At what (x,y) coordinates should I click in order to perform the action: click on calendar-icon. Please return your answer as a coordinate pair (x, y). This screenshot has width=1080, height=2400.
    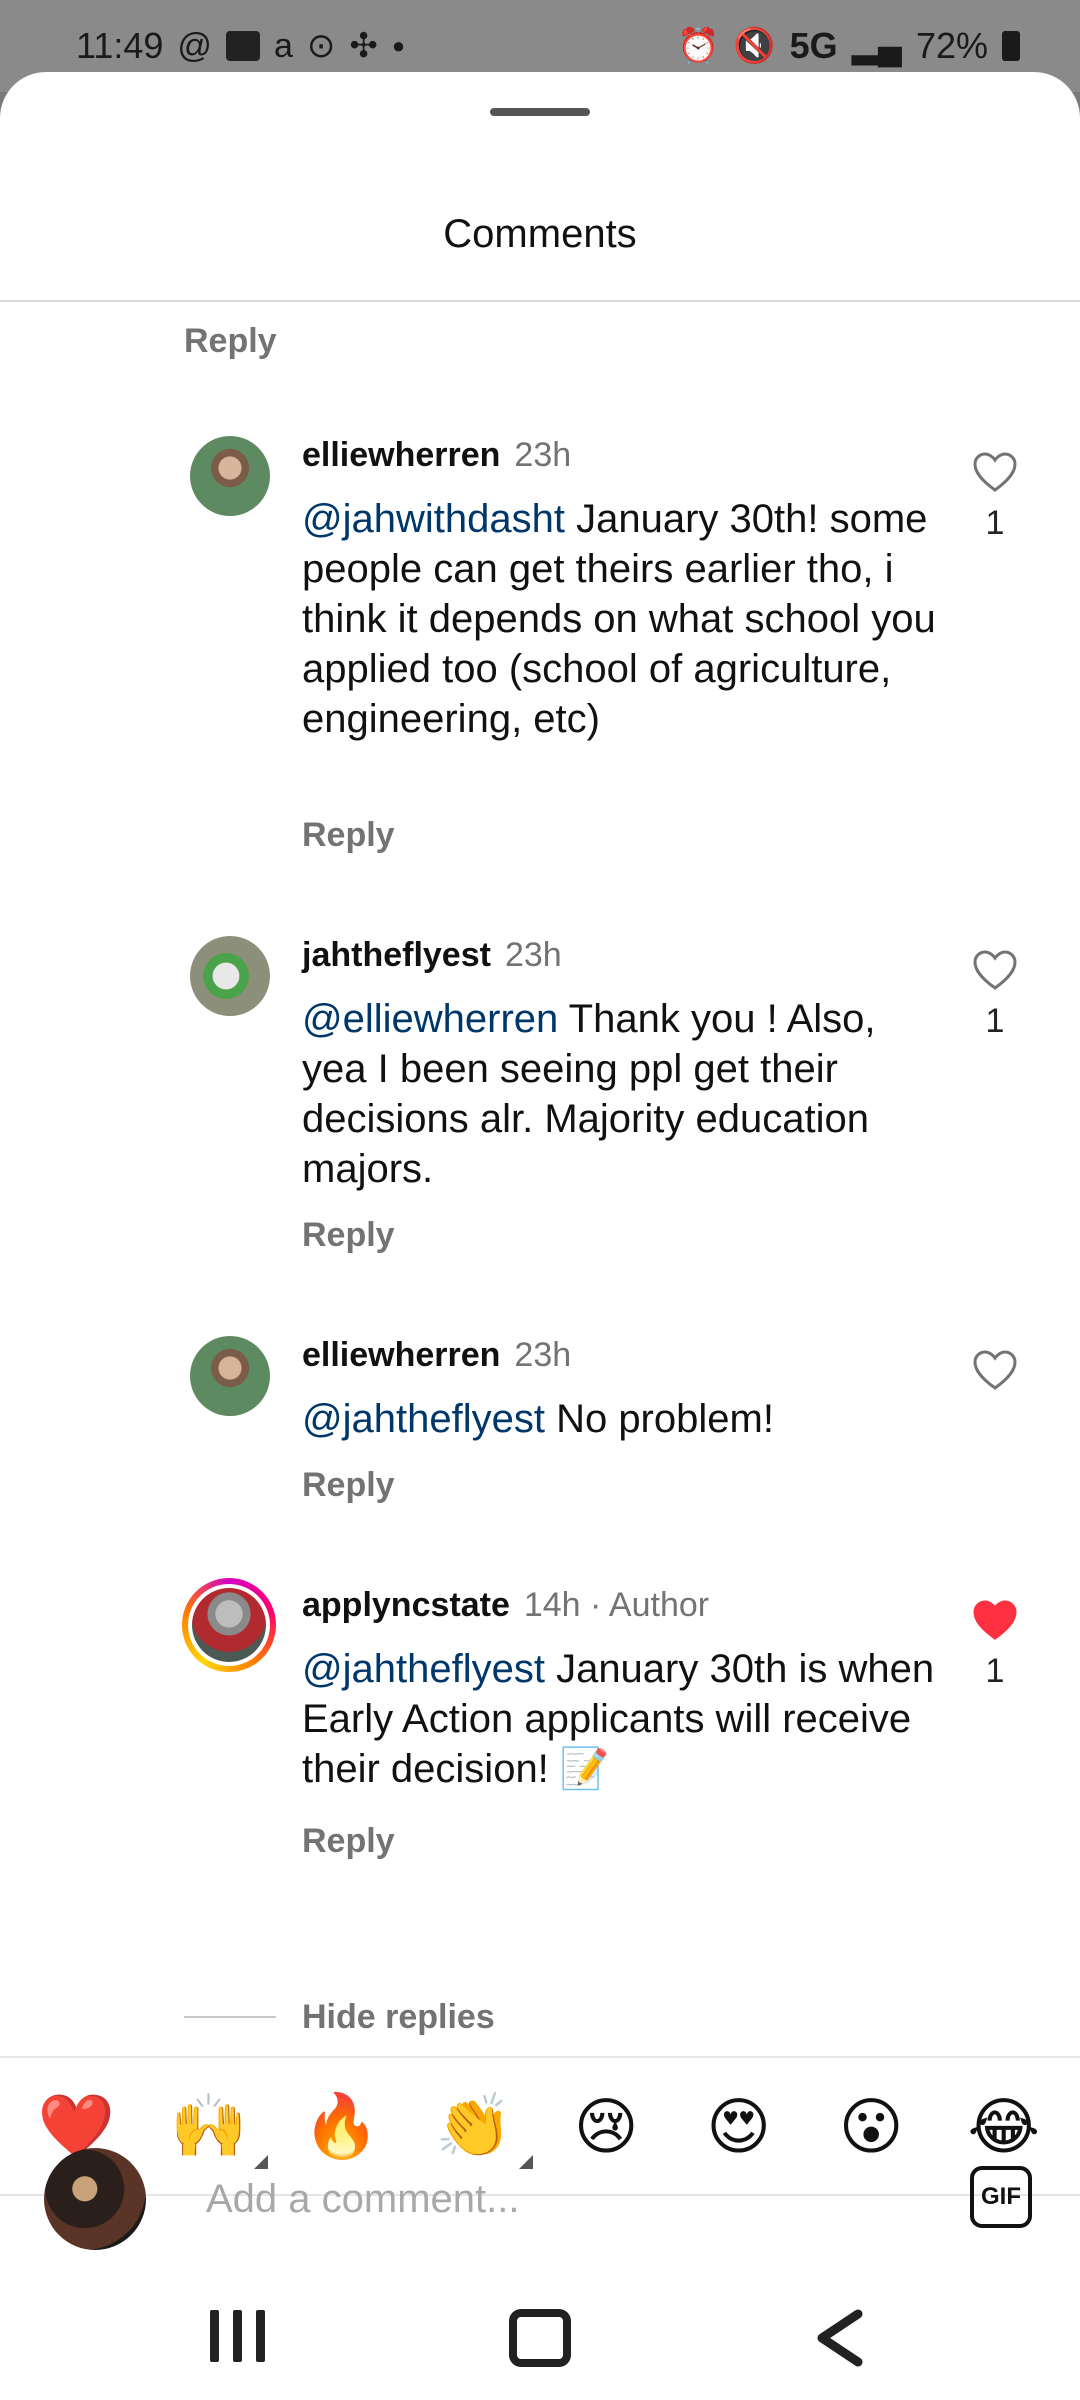
    Looking at the image, I should click on (242, 46).